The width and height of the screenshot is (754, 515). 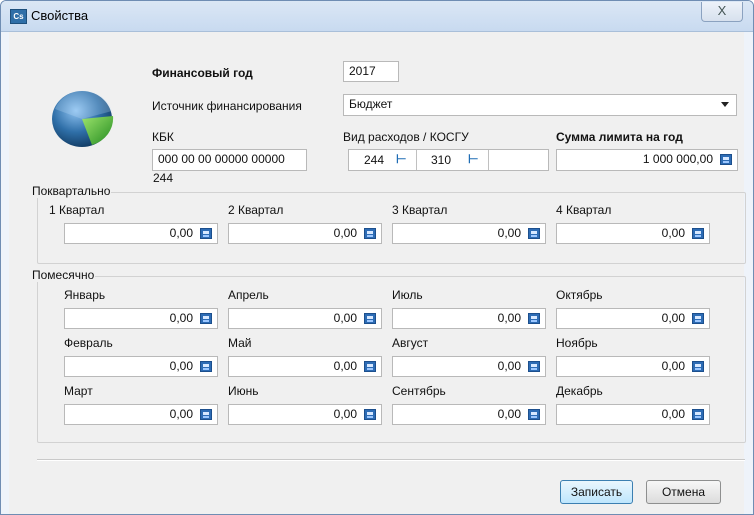 I want to click on month-october-label: Октябрь, so click(x=579, y=295).